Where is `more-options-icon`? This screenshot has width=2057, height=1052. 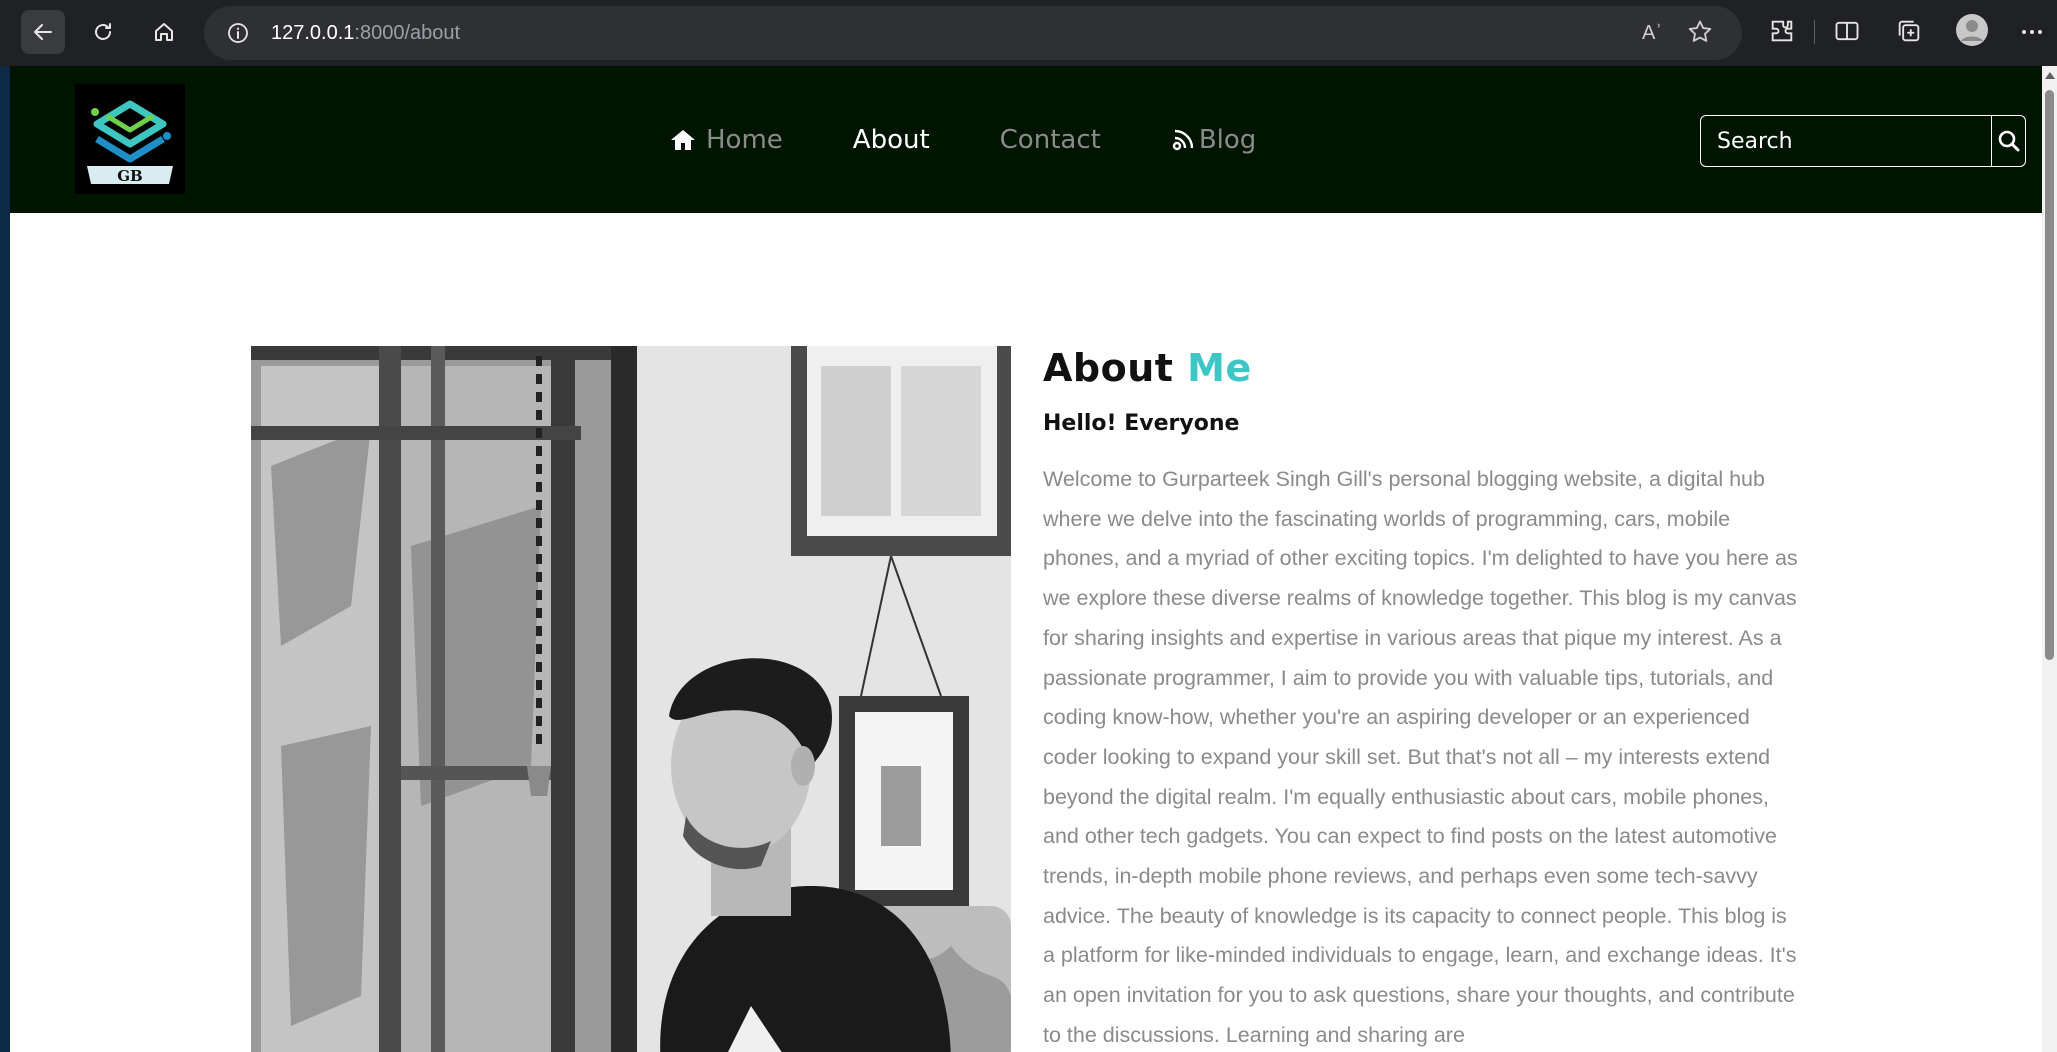
more-options-icon is located at coordinates (2032, 32).